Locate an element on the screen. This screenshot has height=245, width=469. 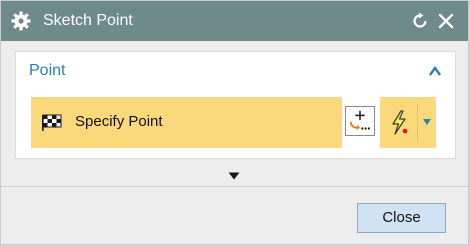
expand-triangle-icon is located at coordinates (234, 176).